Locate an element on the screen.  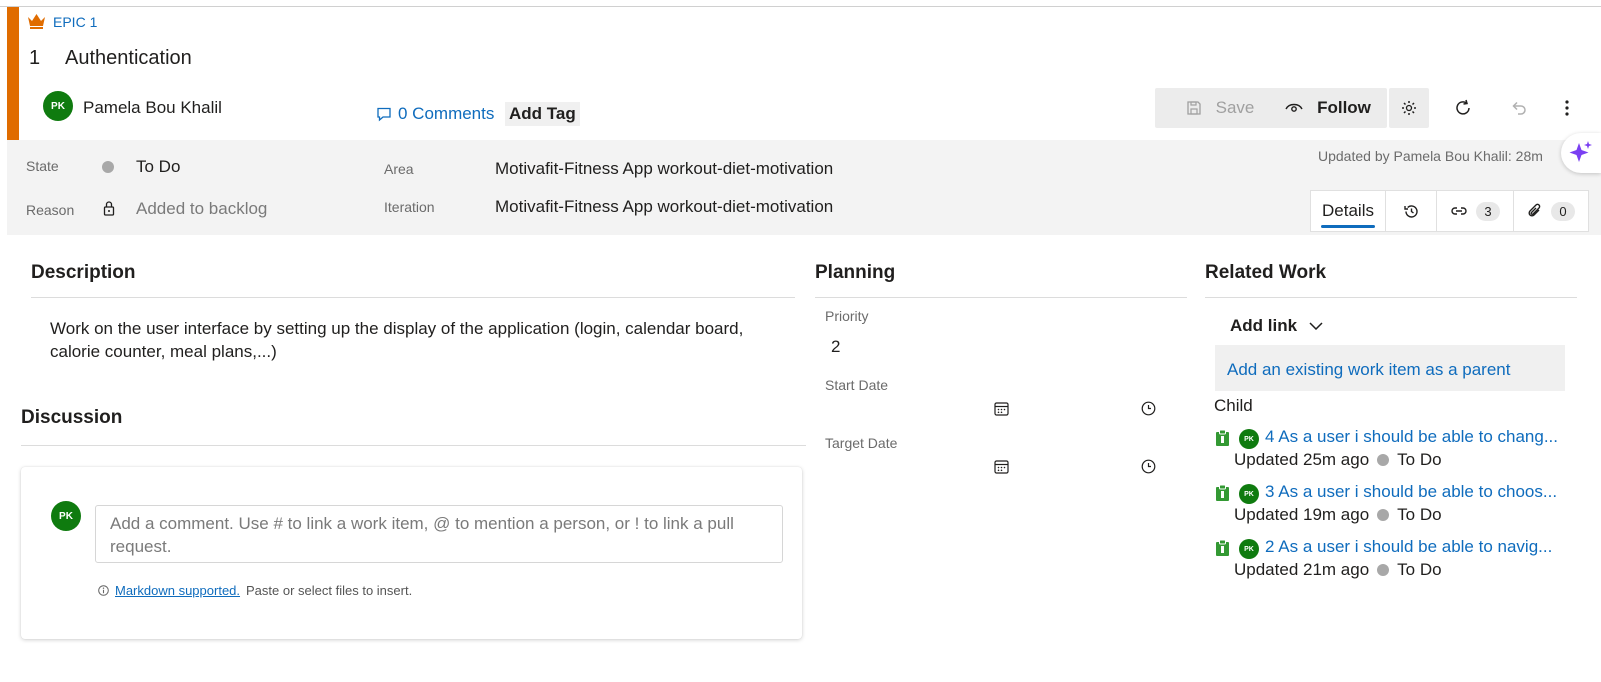
add-link-button: Add link is located at coordinates (1276, 326).